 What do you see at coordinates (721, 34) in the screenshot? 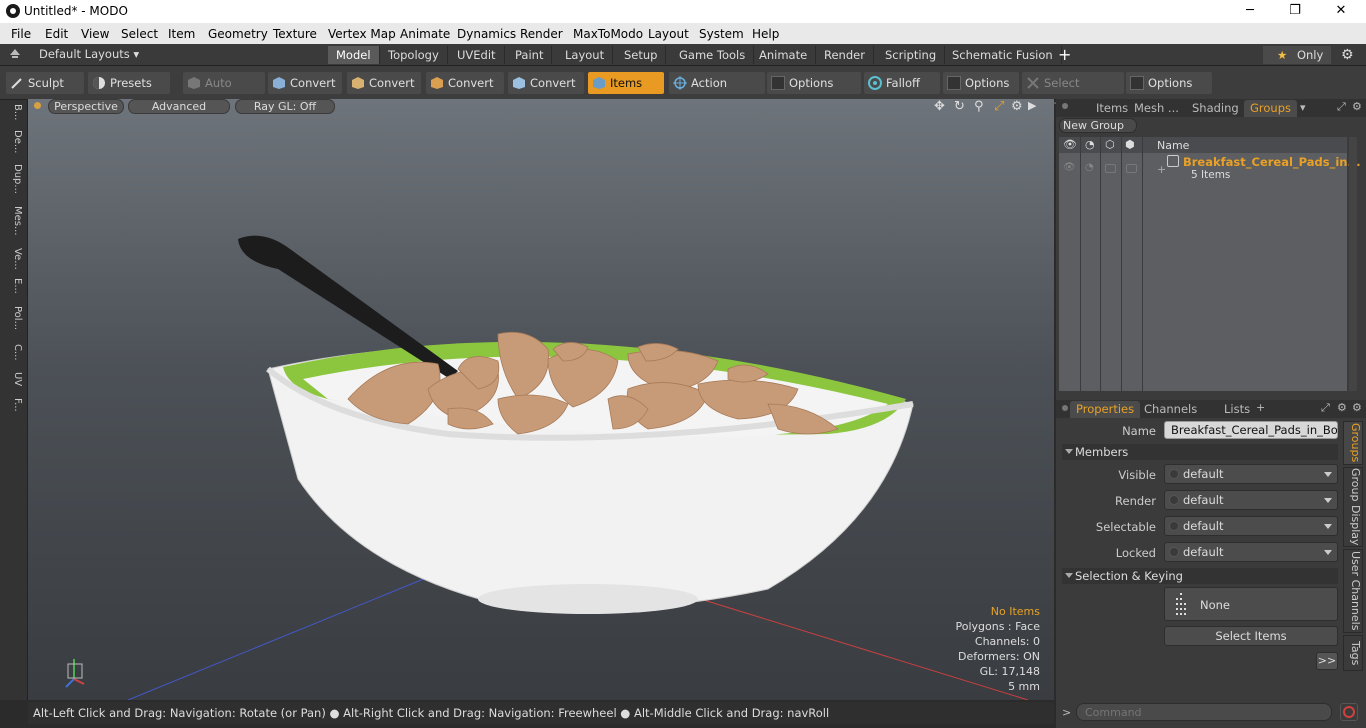
I see `menu-system: System` at bounding box center [721, 34].